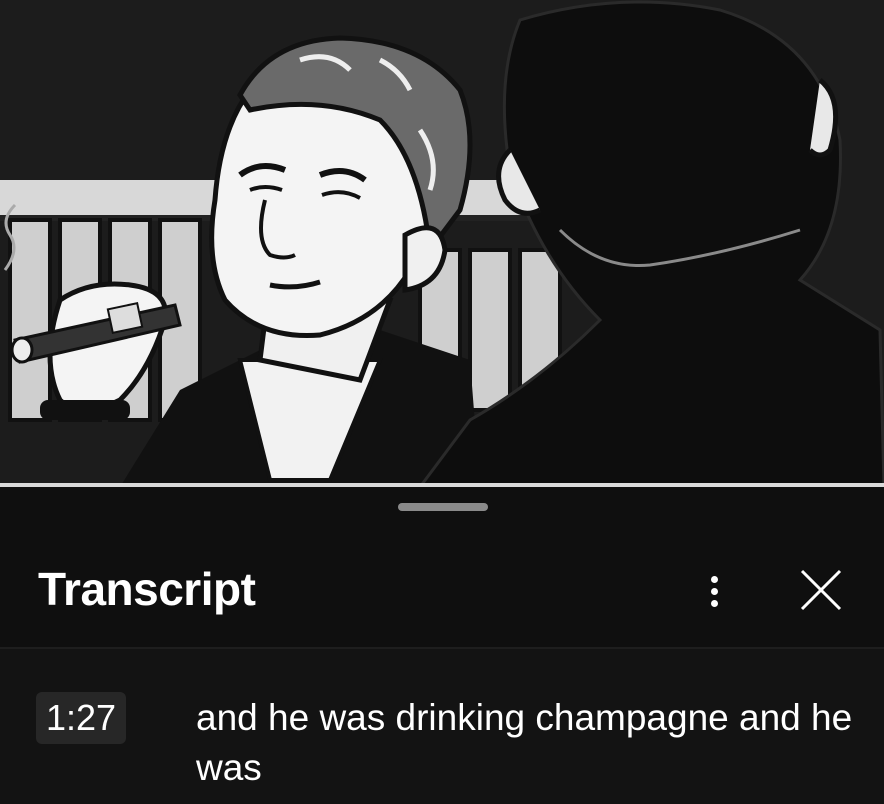 Image resolution: width=884 pixels, height=804 pixels. What do you see at coordinates (147, 589) in the screenshot?
I see `panel-title: Transcript` at bounding box center [147, 589].